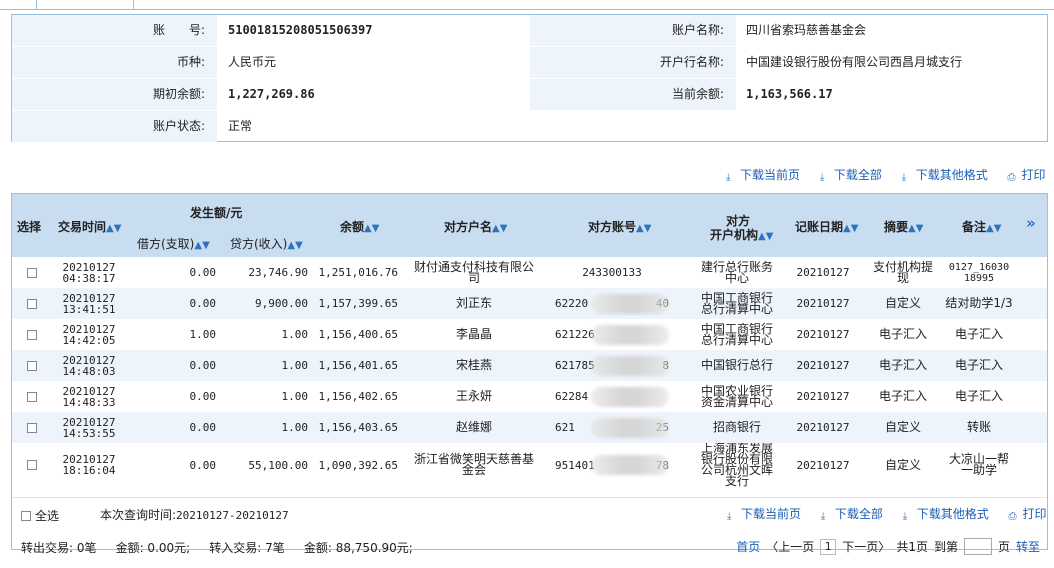  What do you see at coordinates (359, 226) in the screenshot?
I see `header-balance: 余额▲▼` at bounding box center [359, 226].